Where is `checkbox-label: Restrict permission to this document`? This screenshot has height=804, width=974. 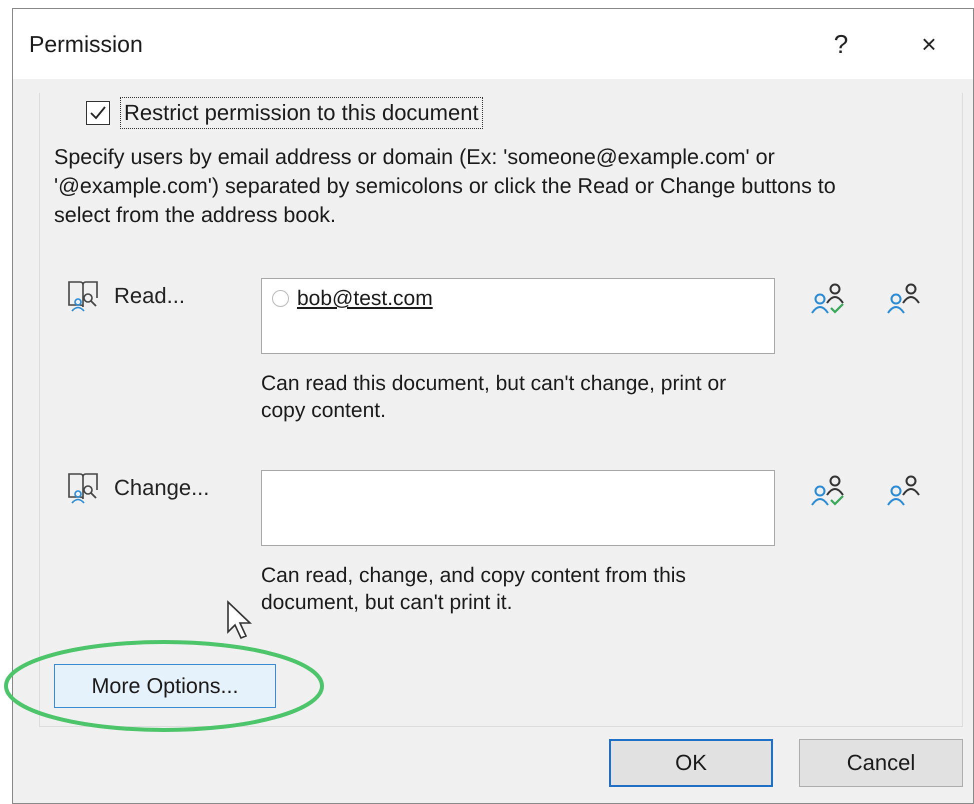 checkbox-label: Restrict permission to this document is located at coordinates (301, 113).